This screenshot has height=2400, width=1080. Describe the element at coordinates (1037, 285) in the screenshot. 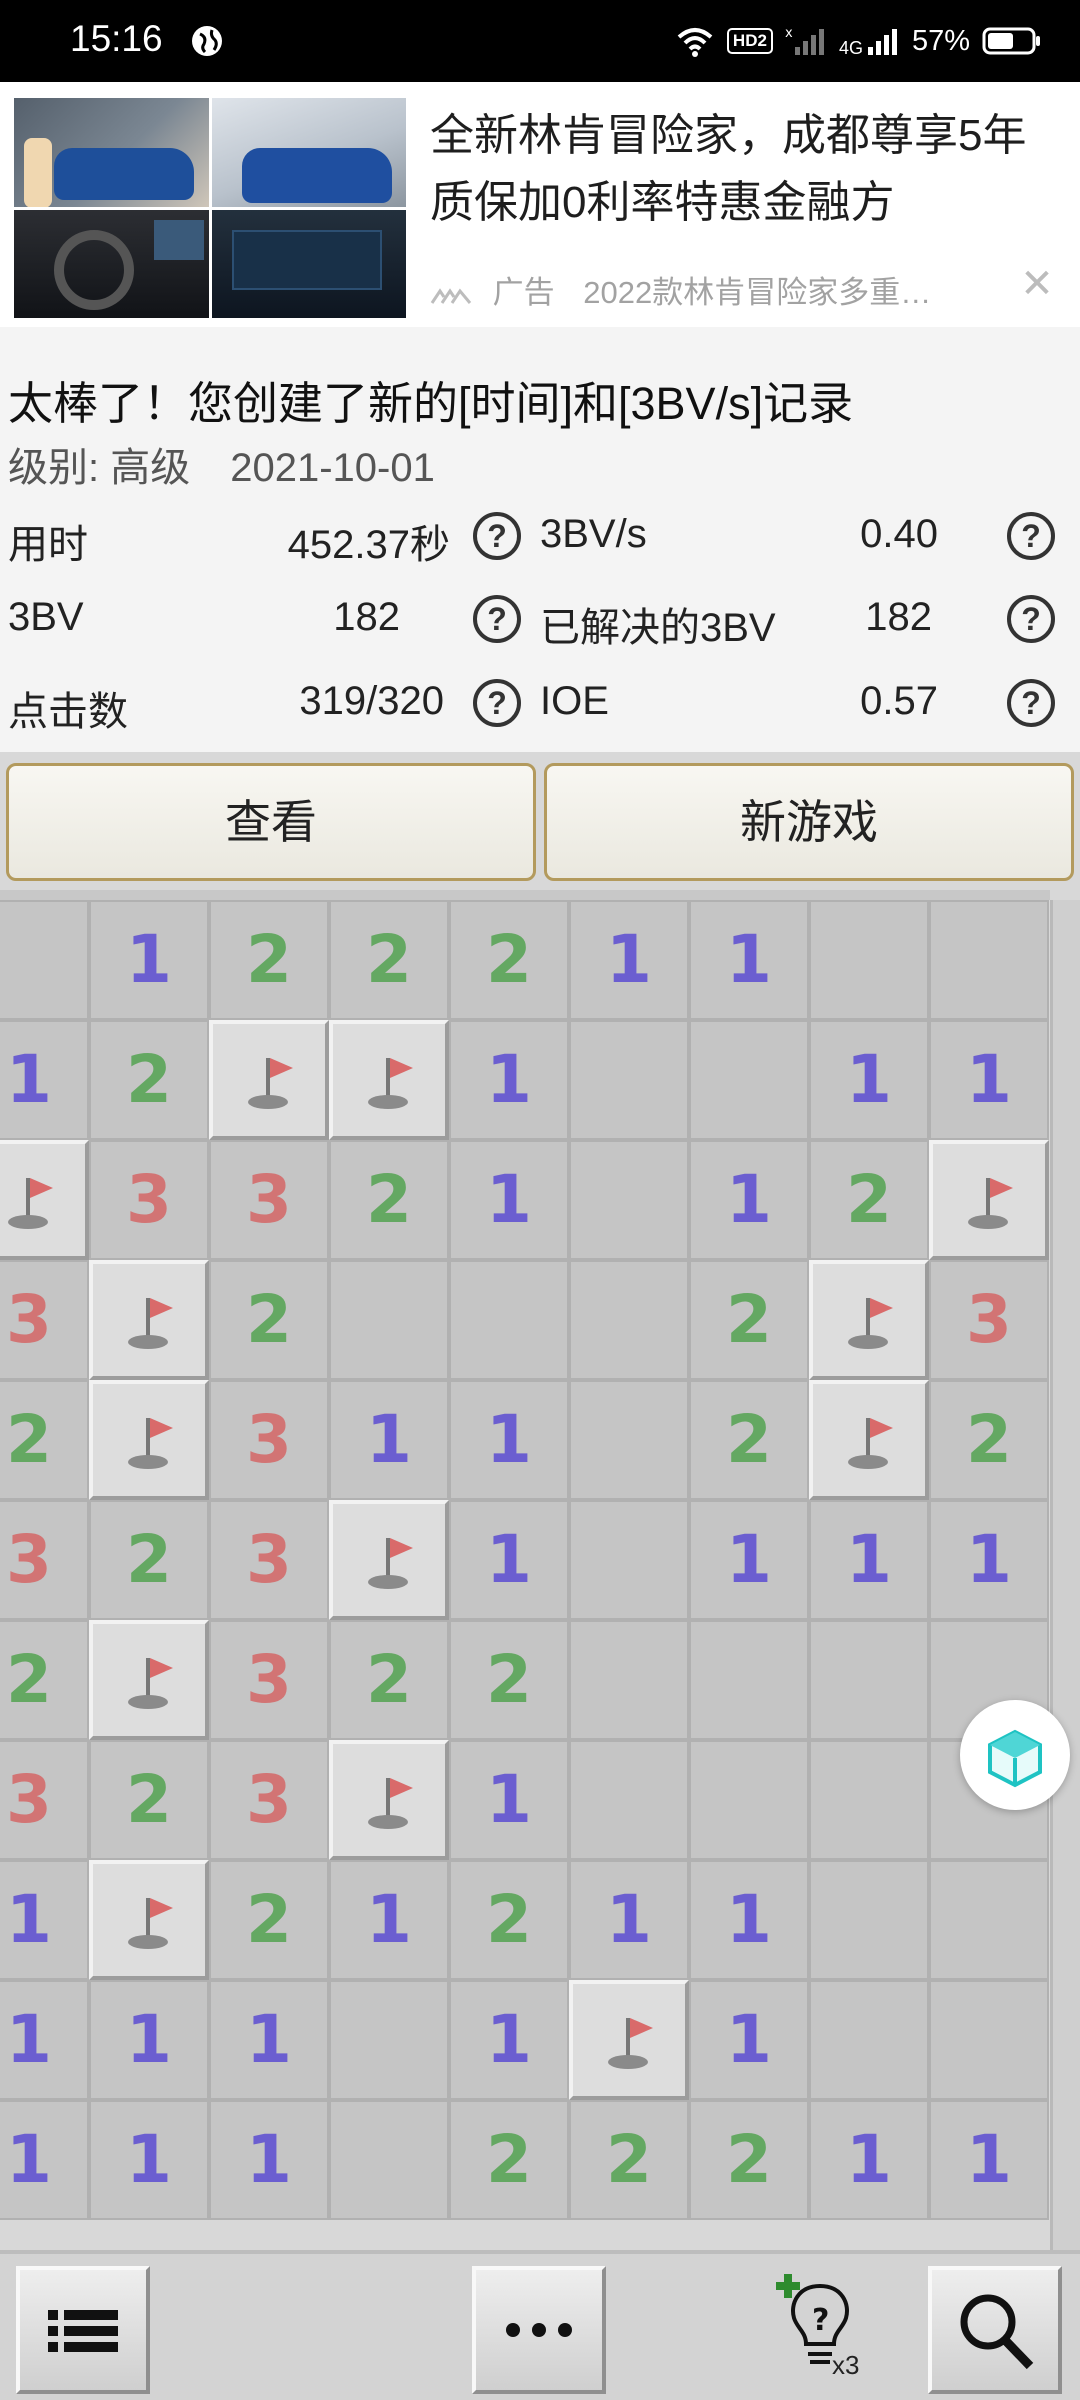

I see `close-icon: ✕` at that location.